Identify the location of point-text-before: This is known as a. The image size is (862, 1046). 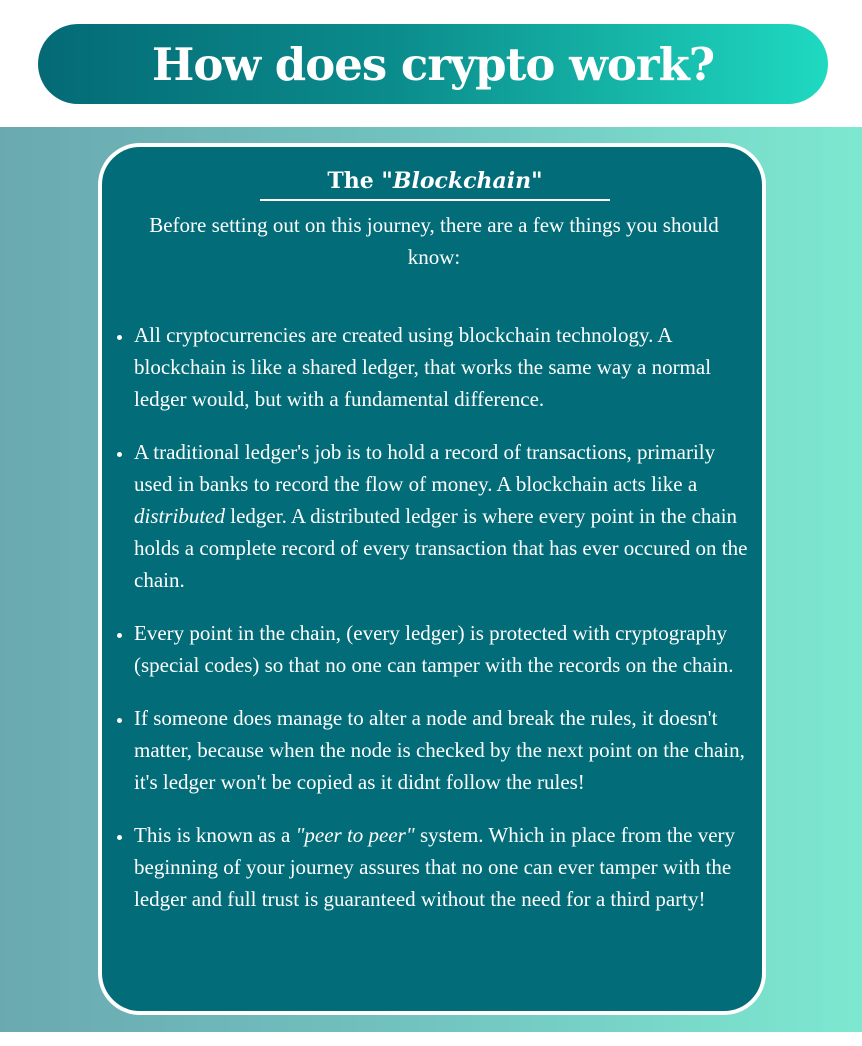
(215, 835).